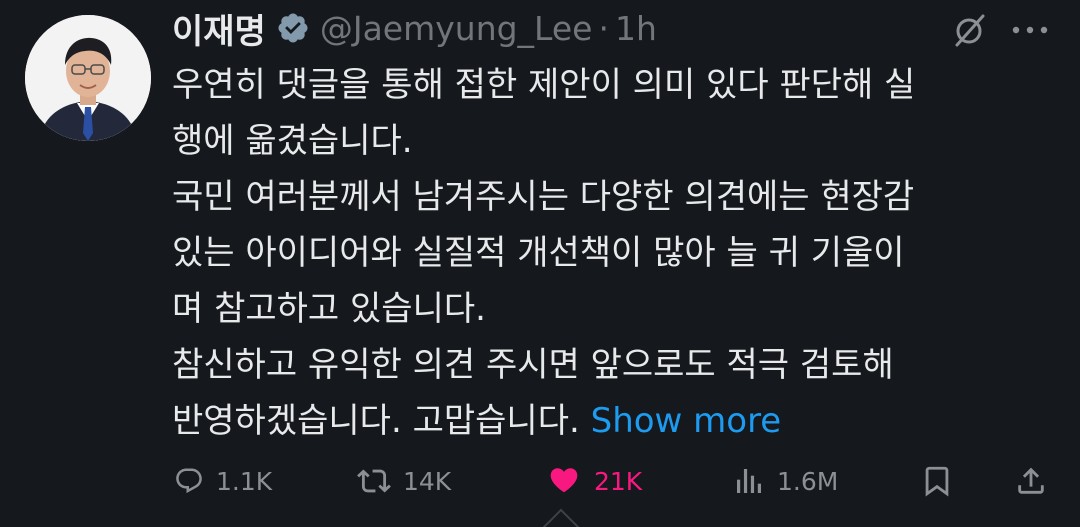 The image size is (1080, 527). I want to click on reply-count: 1.1K, so click(244, 481).